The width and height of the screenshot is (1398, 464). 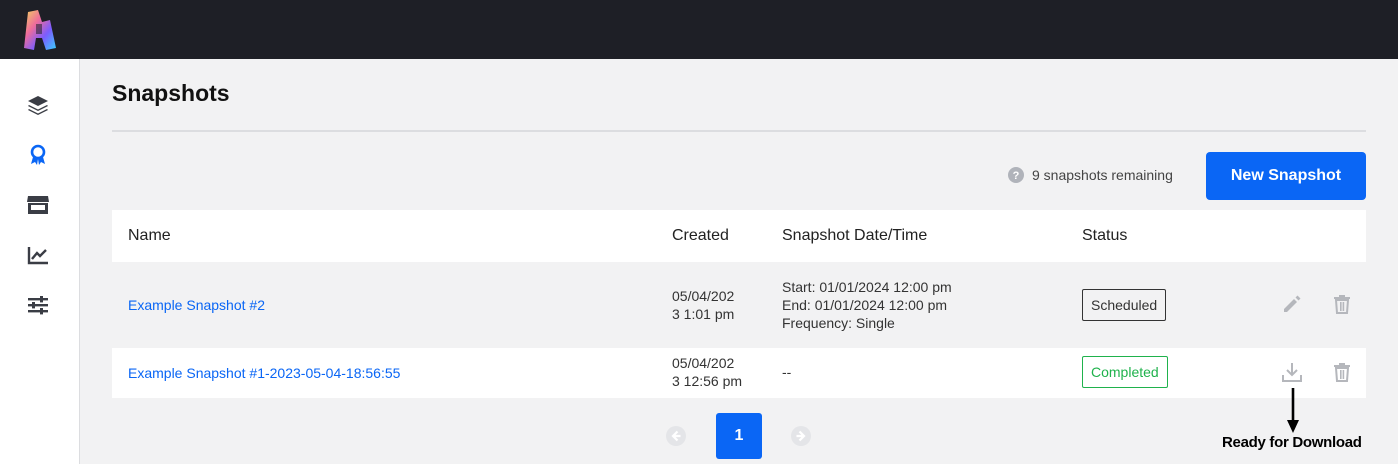 I want to click on created-cell: 05/04/202 3 12:56 pm, so click(x=707, y=372).